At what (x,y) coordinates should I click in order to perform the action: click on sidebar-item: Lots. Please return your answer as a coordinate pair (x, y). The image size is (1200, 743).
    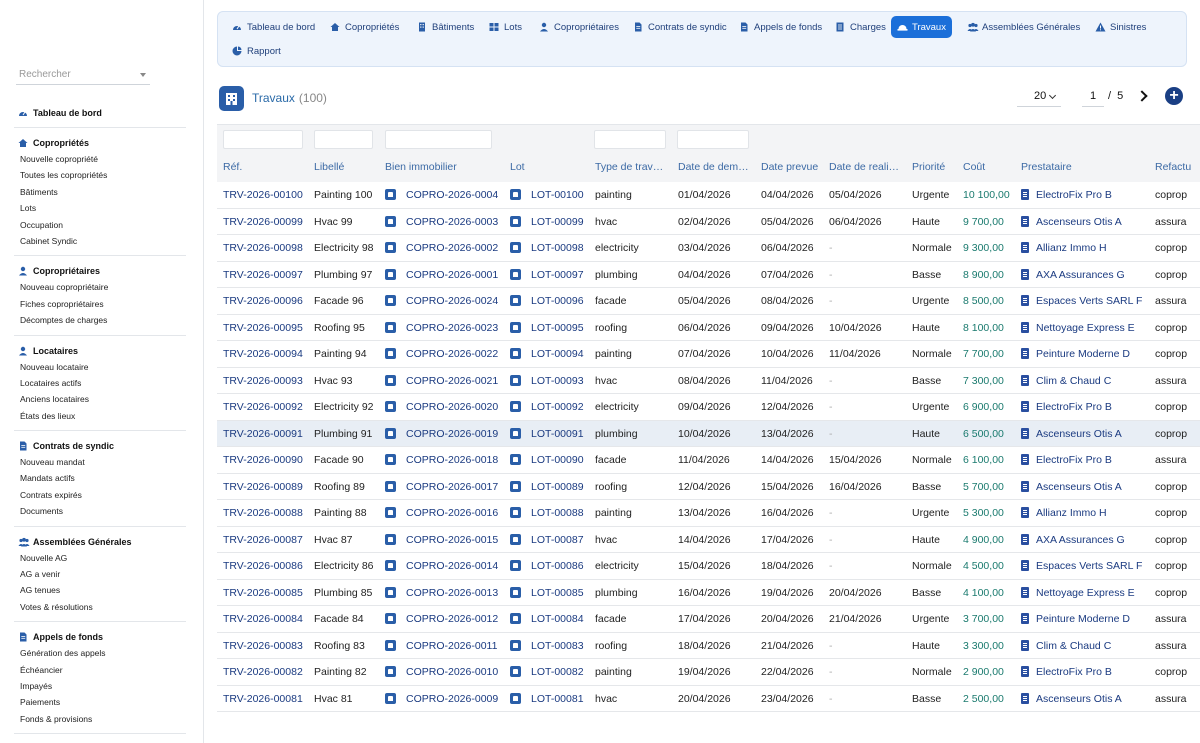
    Looking at the image, I should click on (100, 208).